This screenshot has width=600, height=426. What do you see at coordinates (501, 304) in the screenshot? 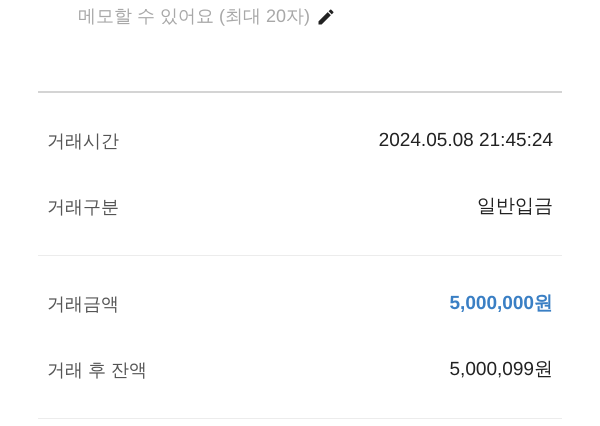
I see `row-value: 5,000,000원` at bounding box center [501, 304].